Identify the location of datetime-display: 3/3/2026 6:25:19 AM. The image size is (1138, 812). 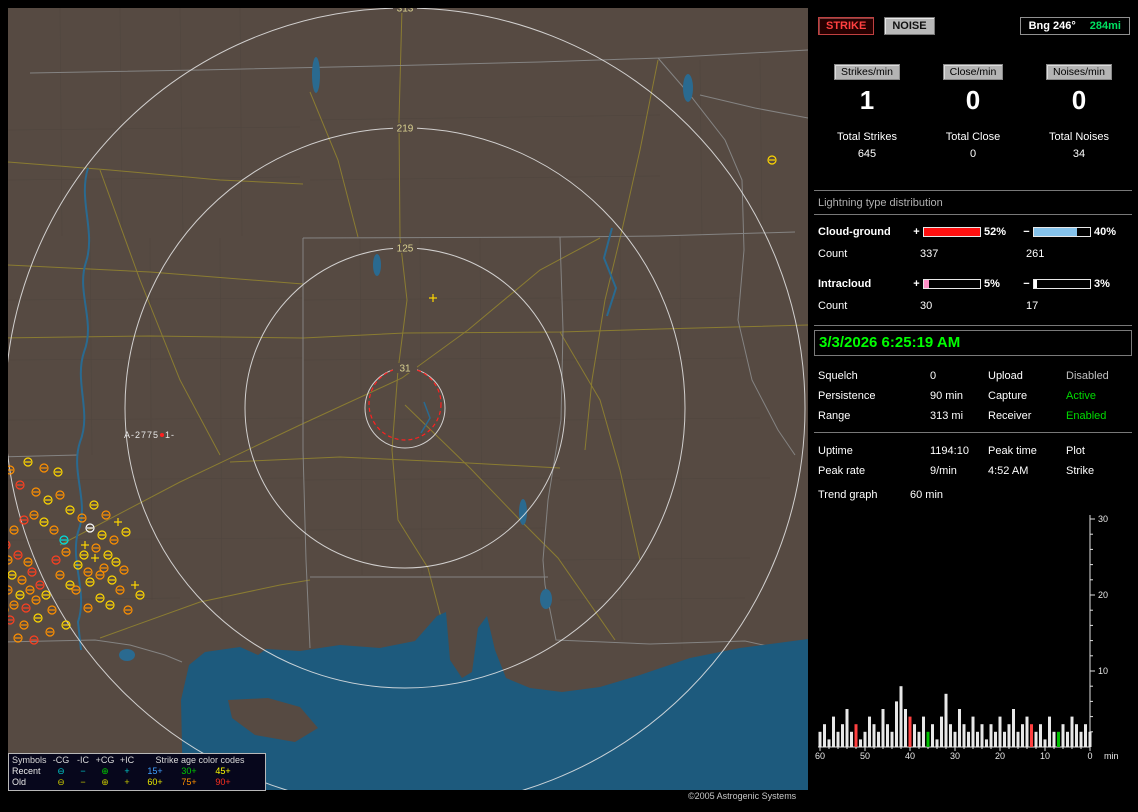
(973, 343).